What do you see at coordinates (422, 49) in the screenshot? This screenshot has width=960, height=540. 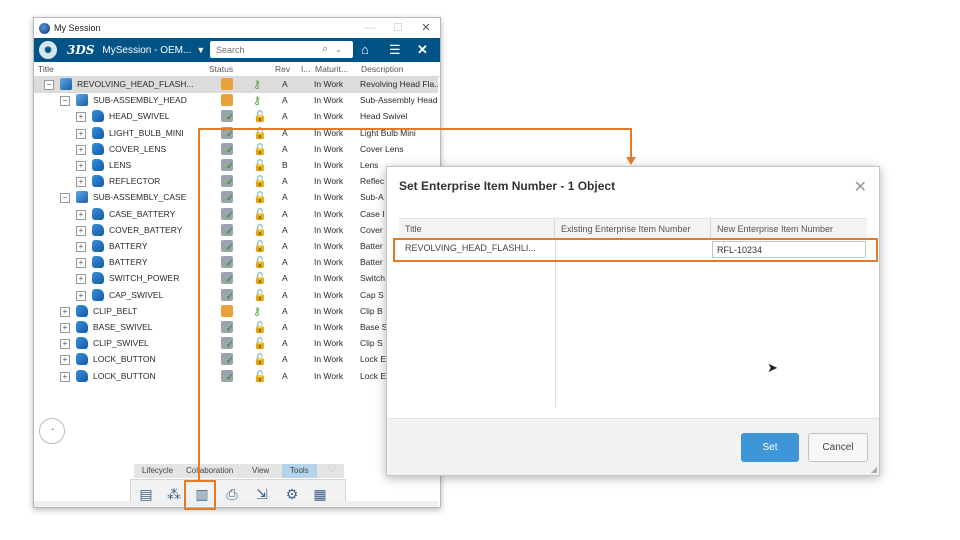 I see `close-session-icon: ✕` at bounding box center [422, 49].